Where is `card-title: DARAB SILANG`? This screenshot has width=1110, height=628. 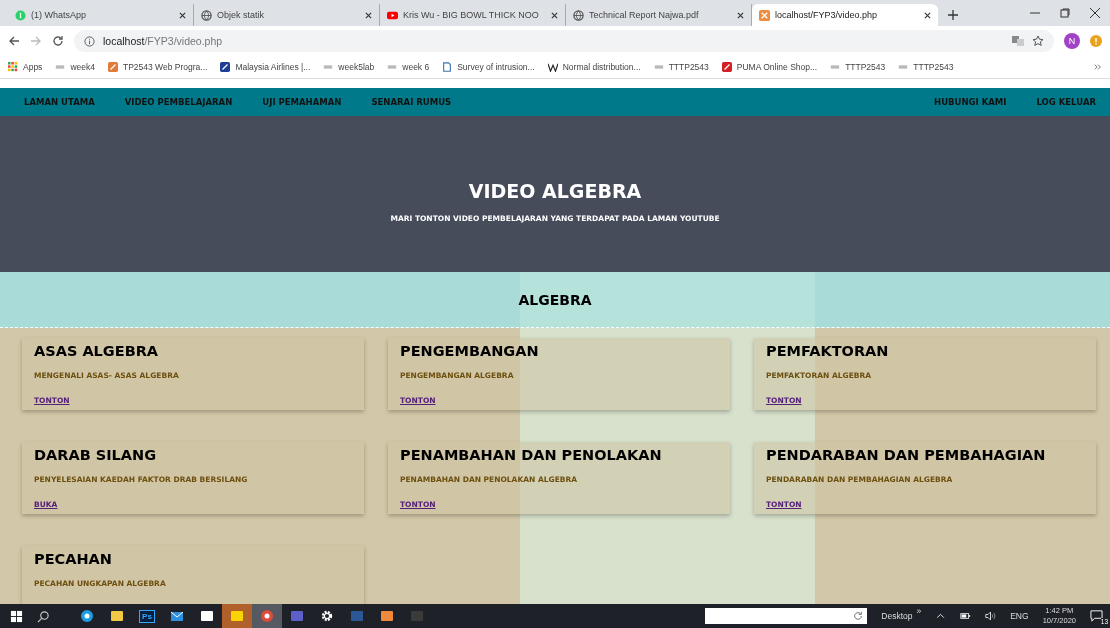
card-title: DARAB SILANG is located at coordinates (96, 455).